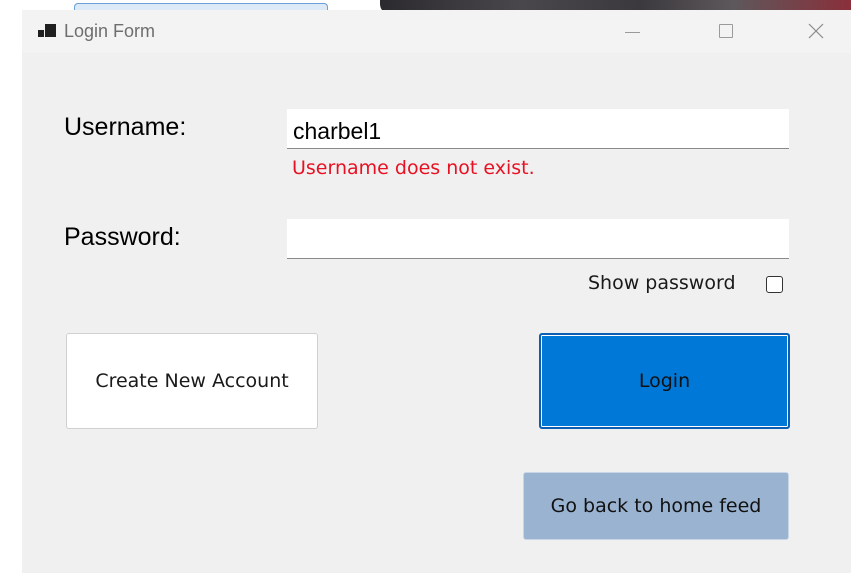 Image resolution: width=851 pixels, height=573 pixels. I want to click on username-error-message: Username does not exist., so click(413, 168).